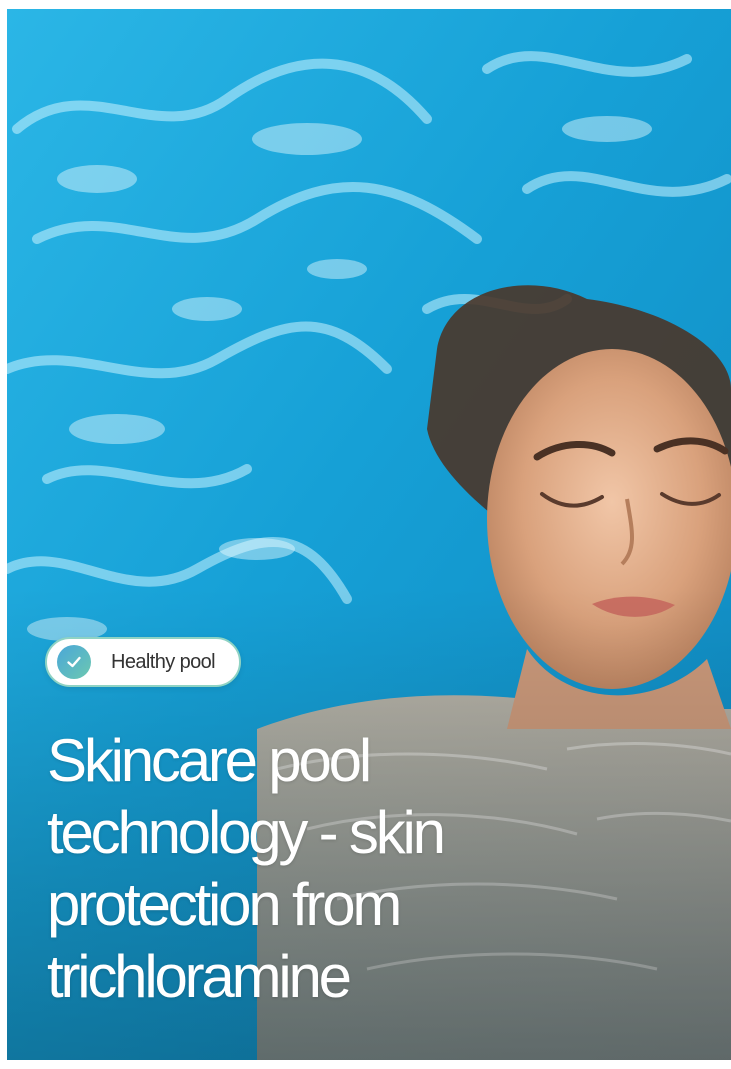 Image resolution: width=731 pixels, height=1069 pixels. Describe the element at coordinates (163, 661) in the screenshot. I see `badge-label: Healthy pool` at that location.